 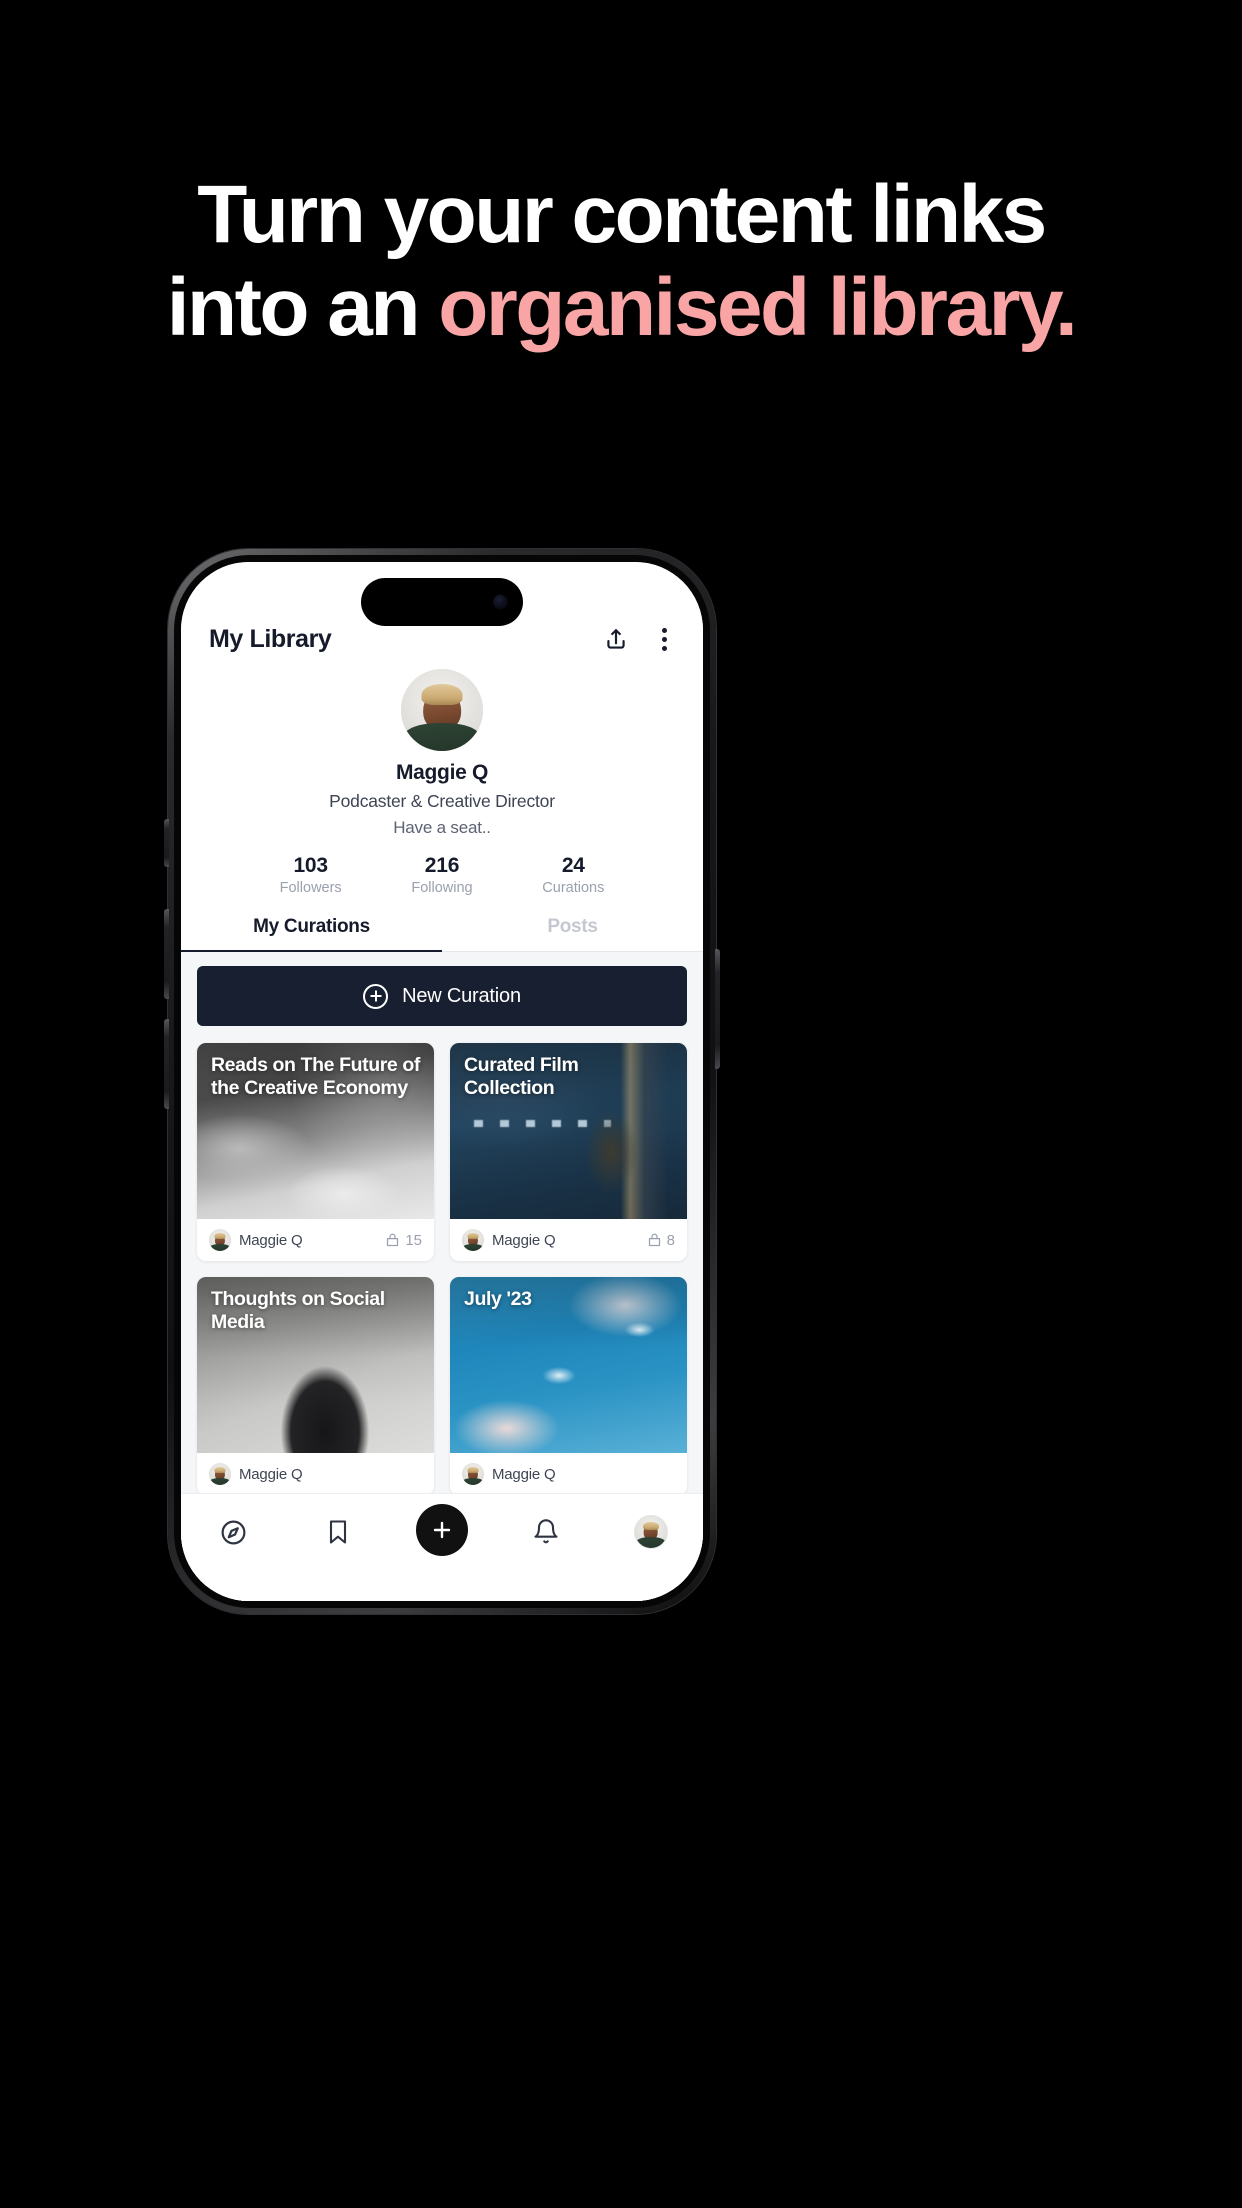 I want to click on stat-label: Following, so click(x=442, y=888).